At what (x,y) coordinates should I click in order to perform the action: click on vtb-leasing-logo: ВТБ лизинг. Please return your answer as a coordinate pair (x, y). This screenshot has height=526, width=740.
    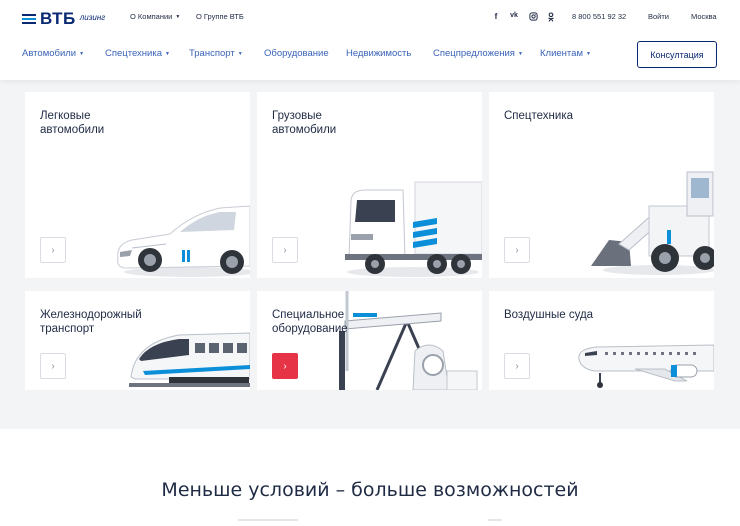
    Looking at the image, I should click on (63, 19).